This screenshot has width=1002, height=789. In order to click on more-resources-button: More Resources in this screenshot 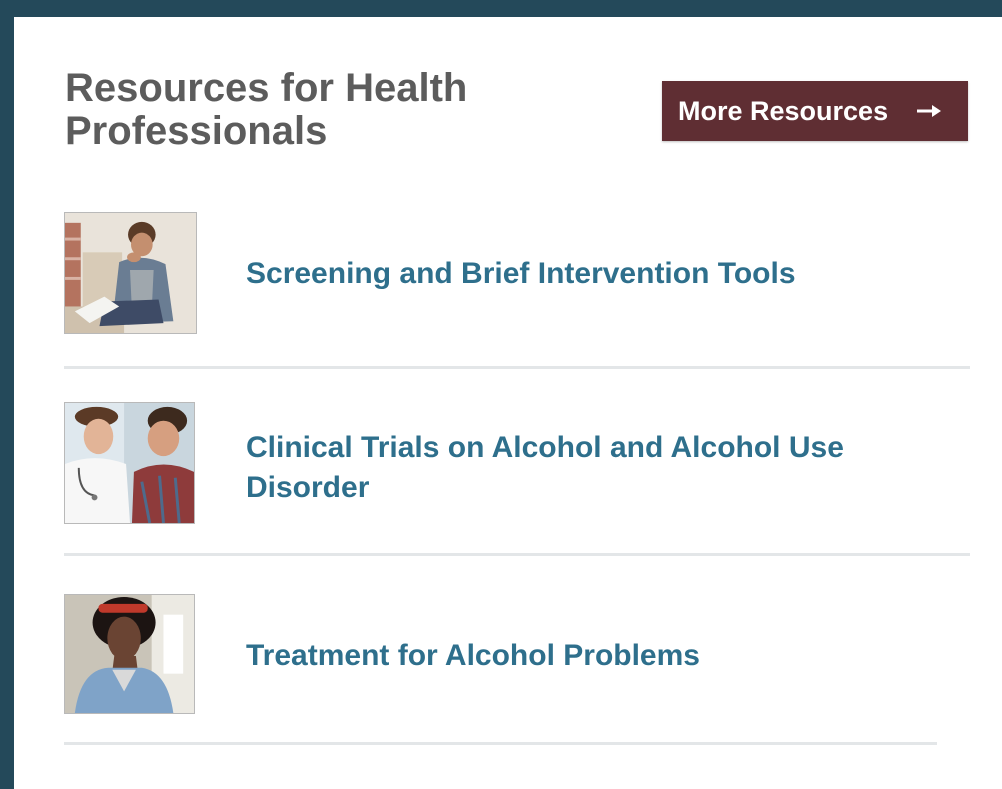, I will do `click(815, 111)`.